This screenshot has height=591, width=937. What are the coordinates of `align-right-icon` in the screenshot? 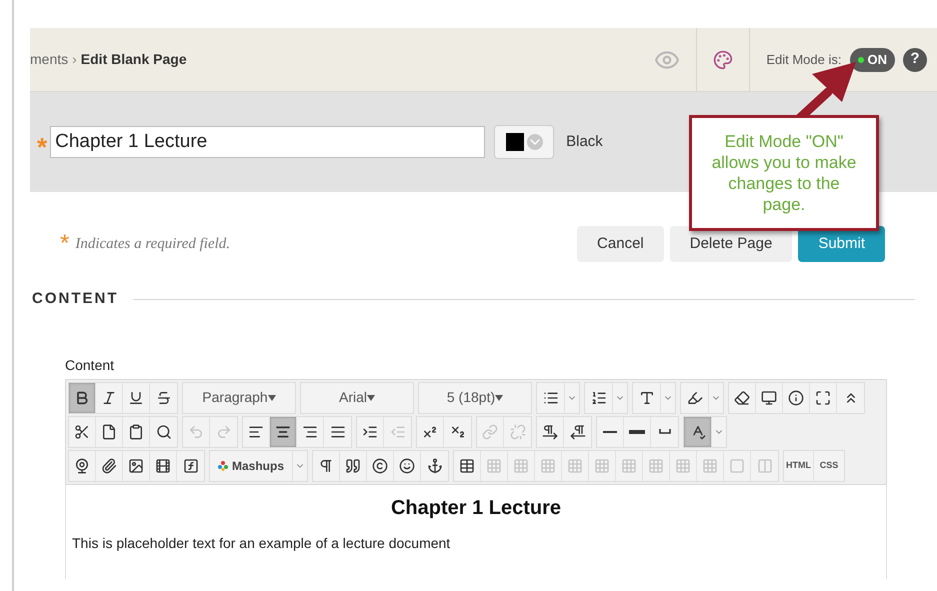 It's located at (310, 432).